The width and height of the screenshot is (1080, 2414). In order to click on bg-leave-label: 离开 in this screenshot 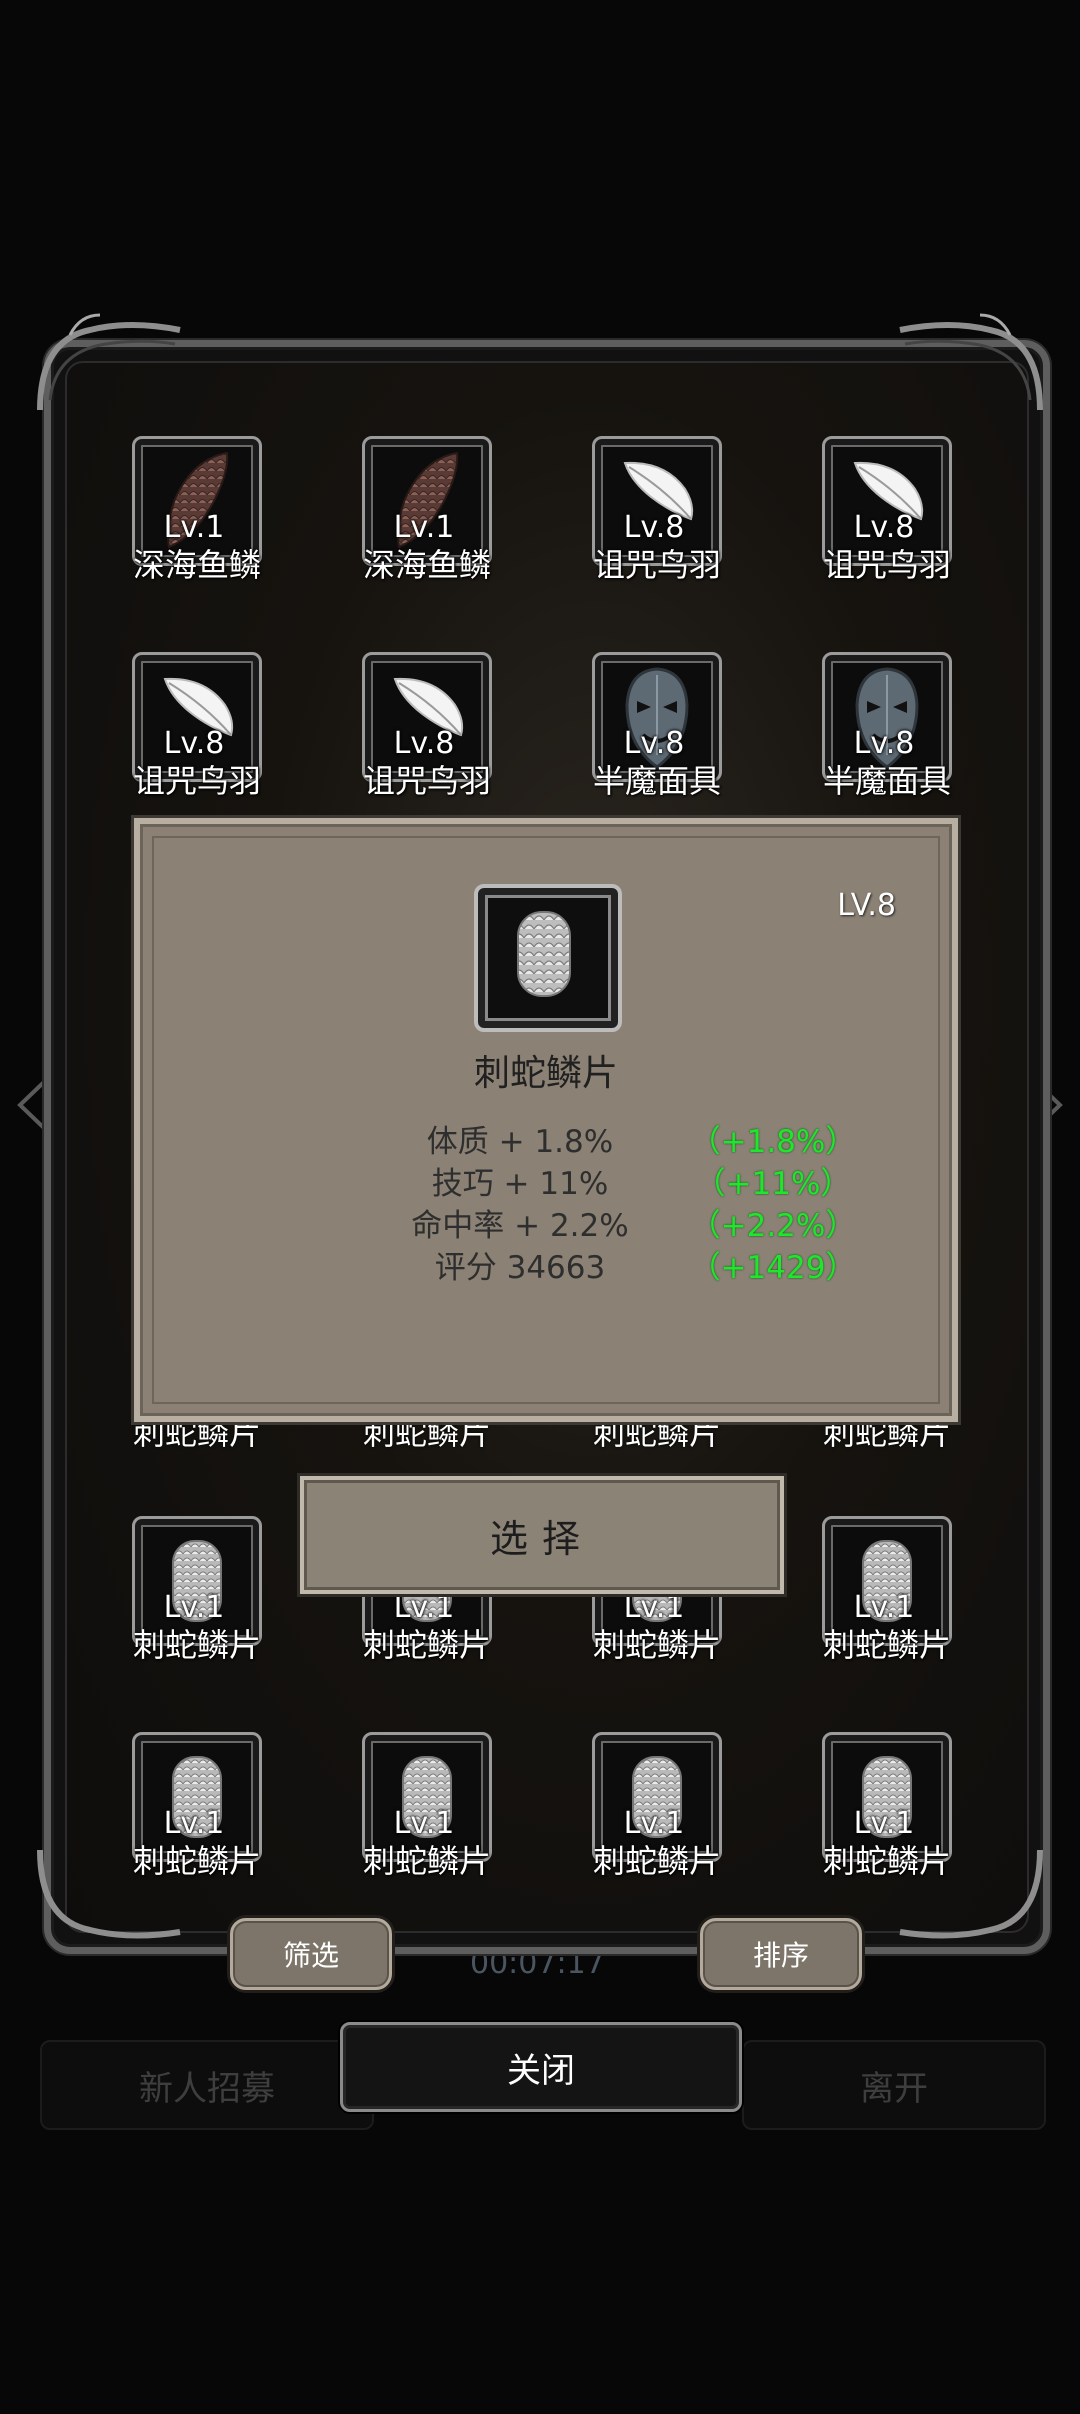, I will do `click(894, 2088)`.